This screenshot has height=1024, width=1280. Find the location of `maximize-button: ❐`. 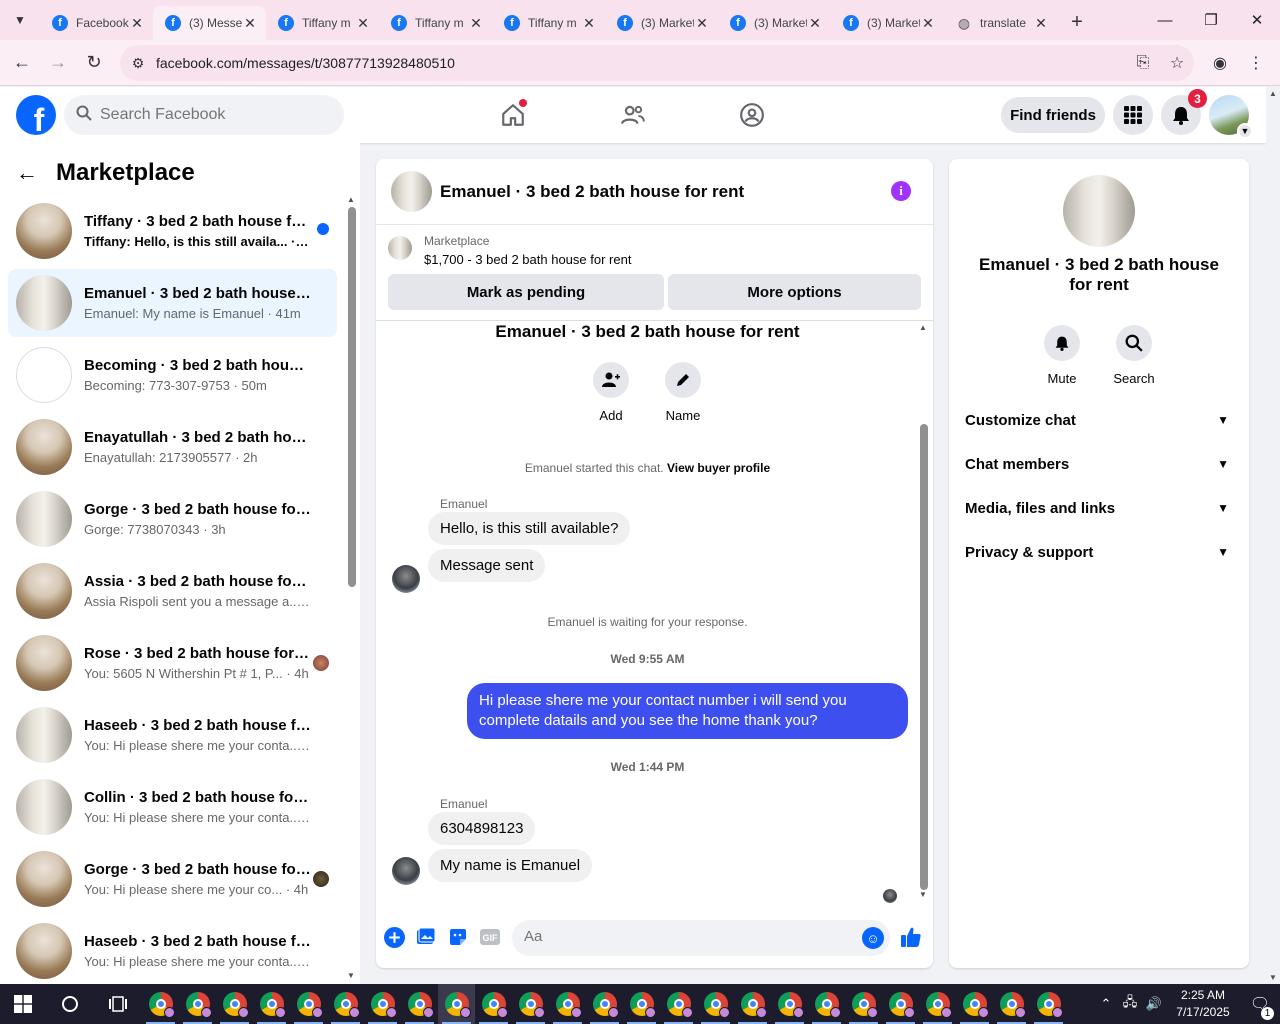

maximize-button: ❐ is located at coordinates (1211, 20).